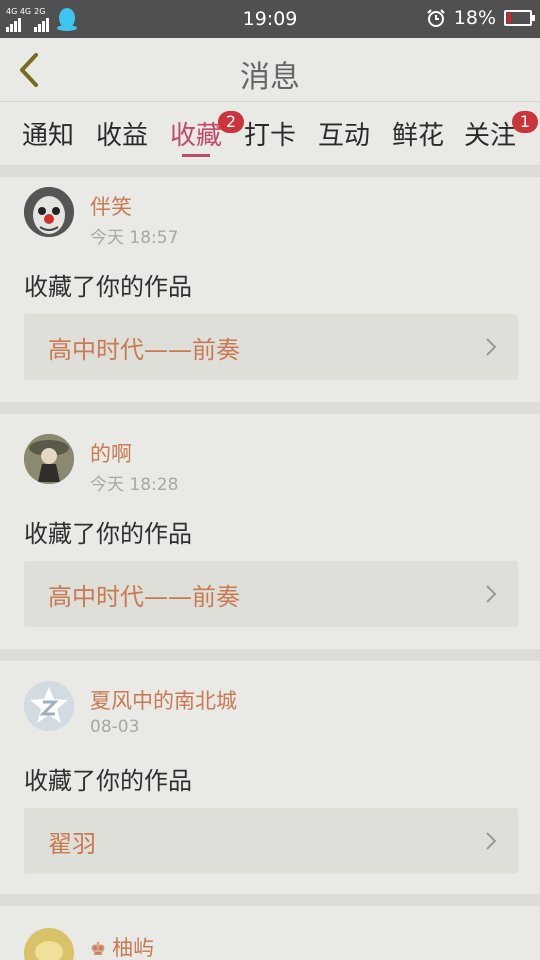  Describe the element at coordinates (525, 122) in the screenshot. I see `follows-badge: 1` at that location.